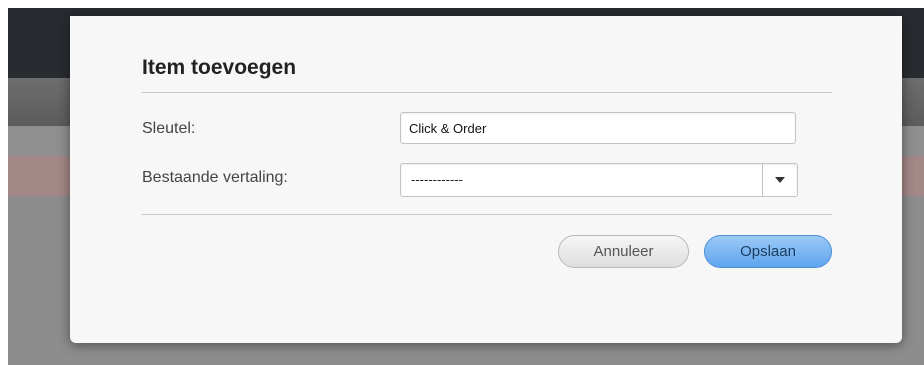 This screenshot has height=365, width=924. What do you see at coordinates (768, 251) in the screenshot?
I see `save-button: Opslaan` at bounding box center [768, 251].